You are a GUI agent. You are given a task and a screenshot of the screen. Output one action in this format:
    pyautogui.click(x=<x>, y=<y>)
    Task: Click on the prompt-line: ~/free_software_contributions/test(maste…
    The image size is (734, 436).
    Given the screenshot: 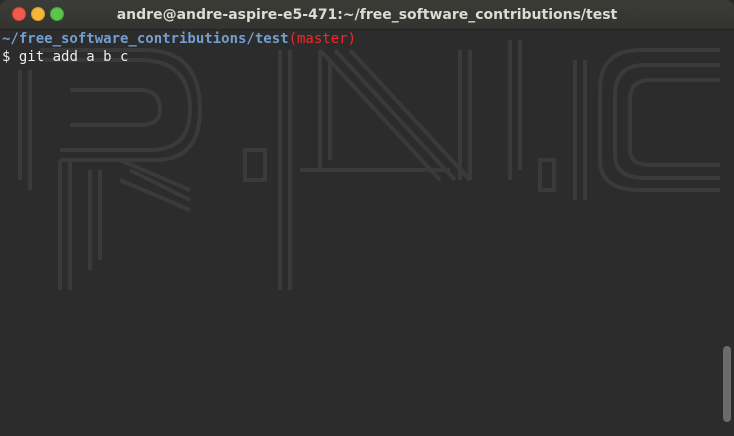 What is the action you would take?
    pyautogui.click(x=179, y=39)
    